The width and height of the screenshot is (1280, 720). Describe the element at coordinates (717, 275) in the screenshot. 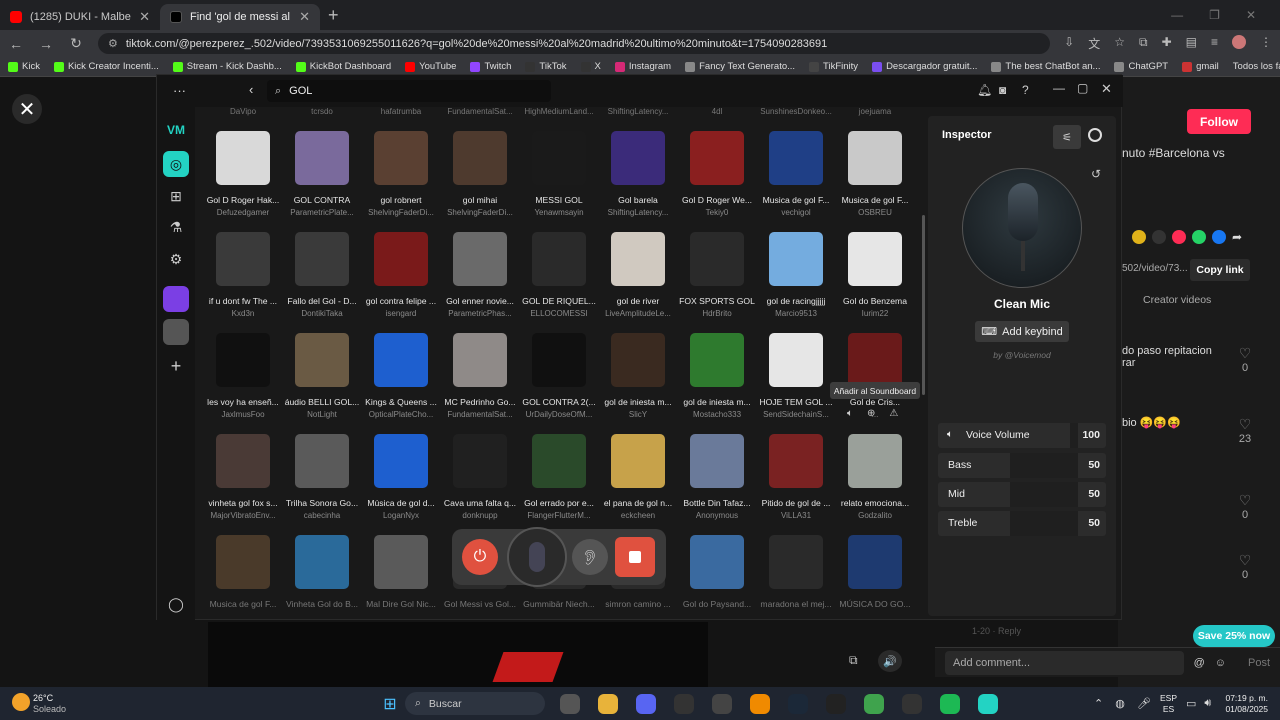

I see `sound-card: FOX SPORTS GOL HdrBrito` at that location.